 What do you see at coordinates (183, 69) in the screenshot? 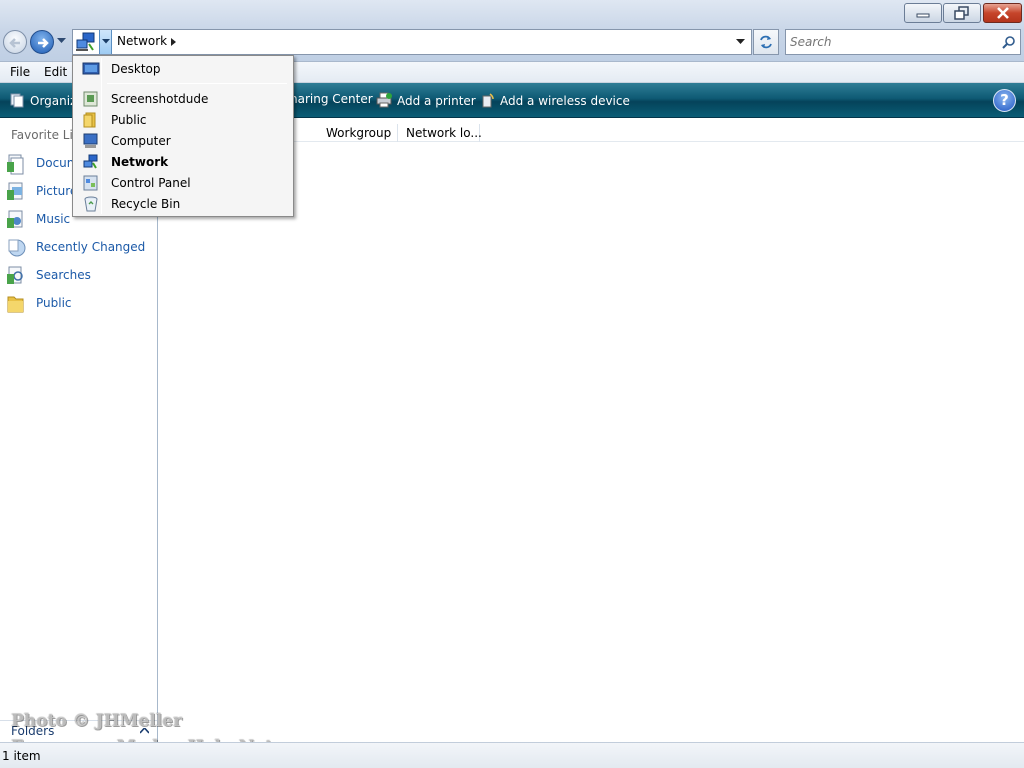
I see `dropdown-item-desktop: Desktop` at bounding box center [183, 69].